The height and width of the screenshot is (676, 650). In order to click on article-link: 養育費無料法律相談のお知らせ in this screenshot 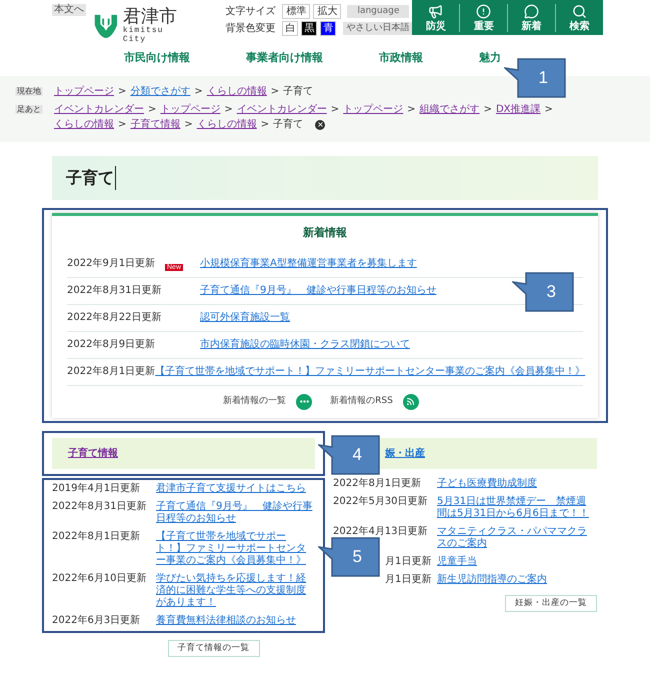, I will do `click(235, 620)`.